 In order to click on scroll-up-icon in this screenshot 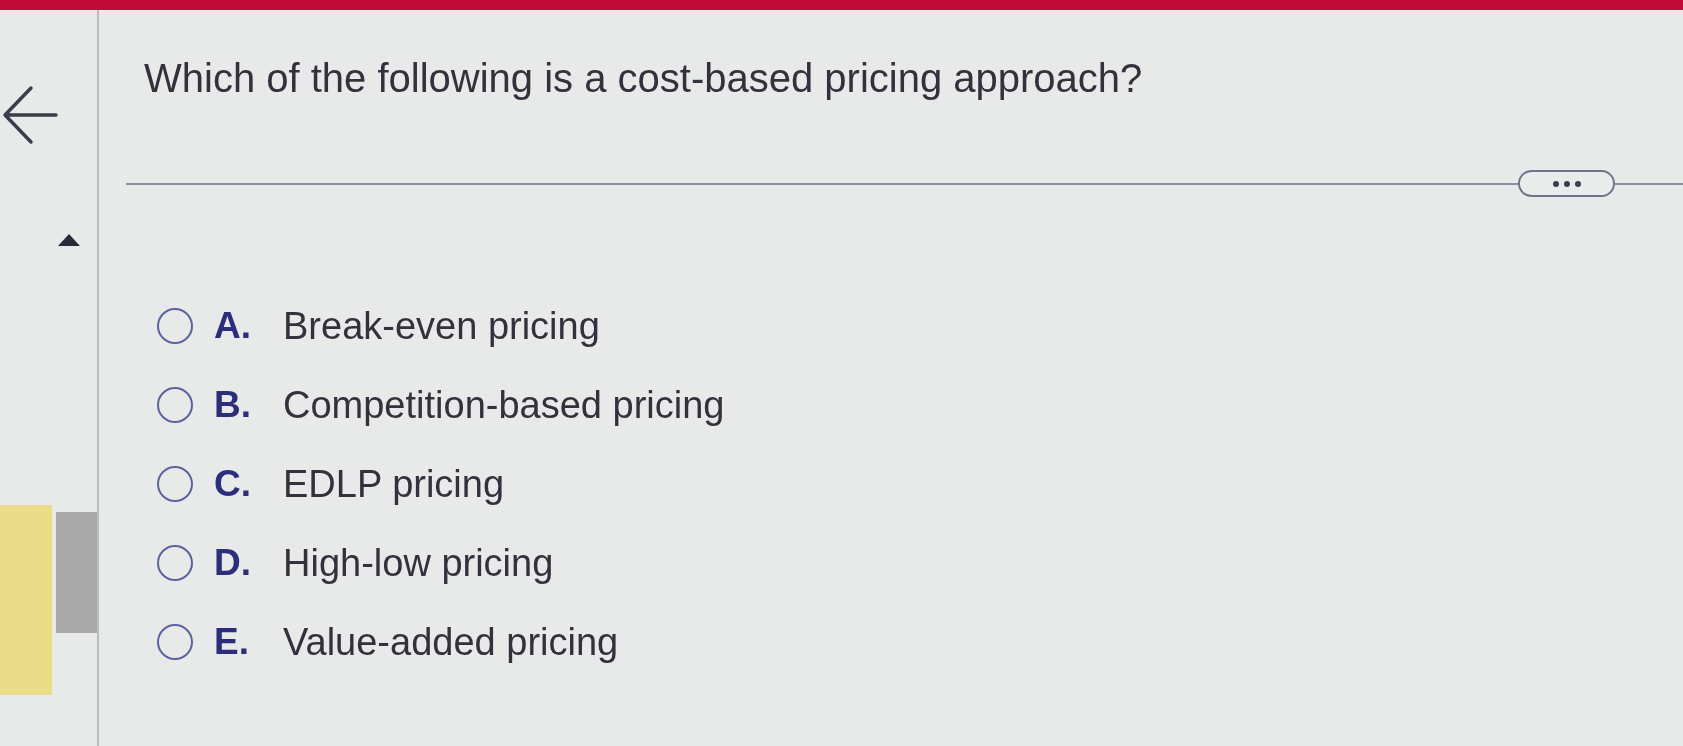, I will do `click(69, 240)`.